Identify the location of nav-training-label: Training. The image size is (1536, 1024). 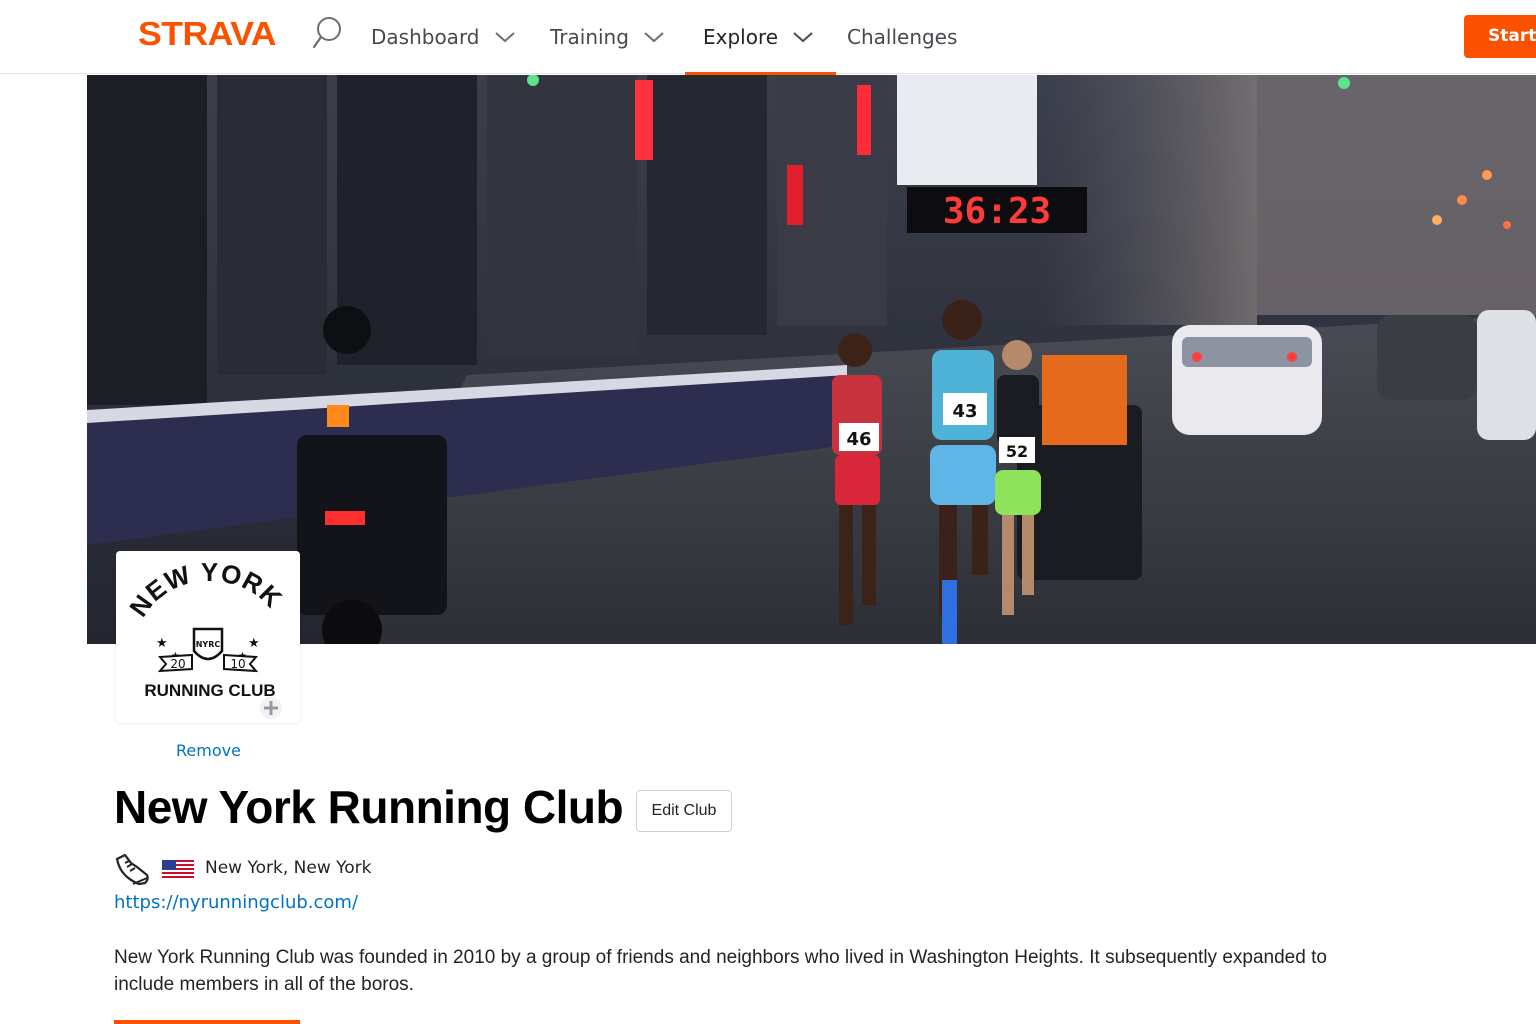
(589, 37).